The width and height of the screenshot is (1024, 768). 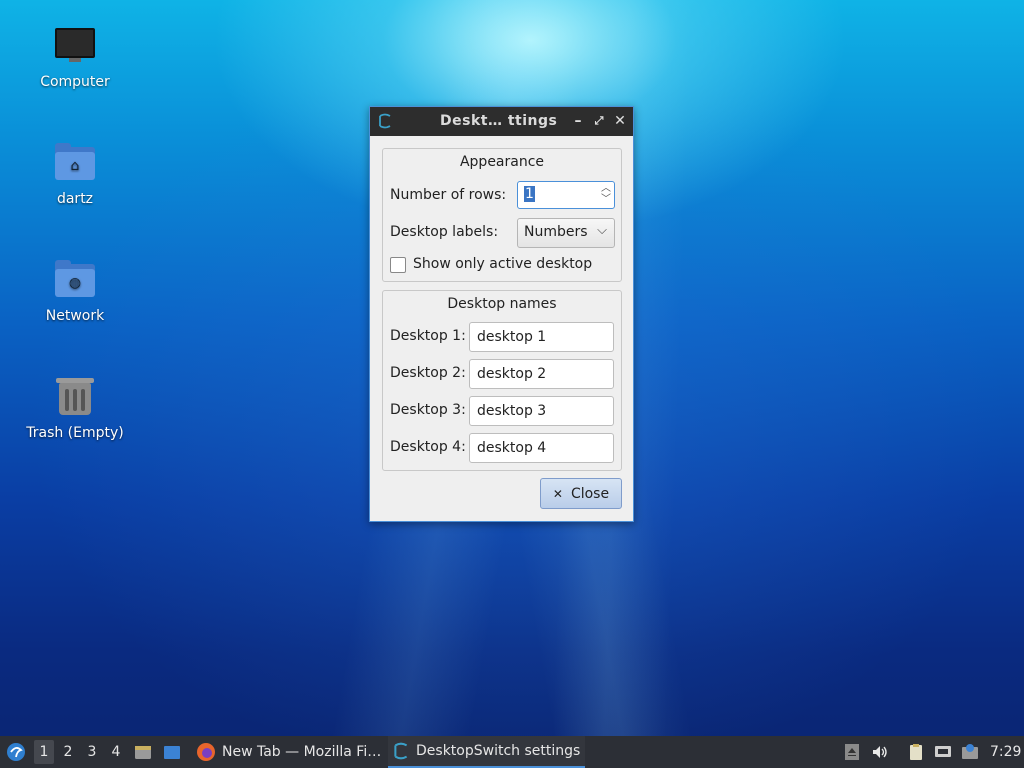 I want to click on desktop-icon-label: Trash (Empty), so click(x=75, y=433).